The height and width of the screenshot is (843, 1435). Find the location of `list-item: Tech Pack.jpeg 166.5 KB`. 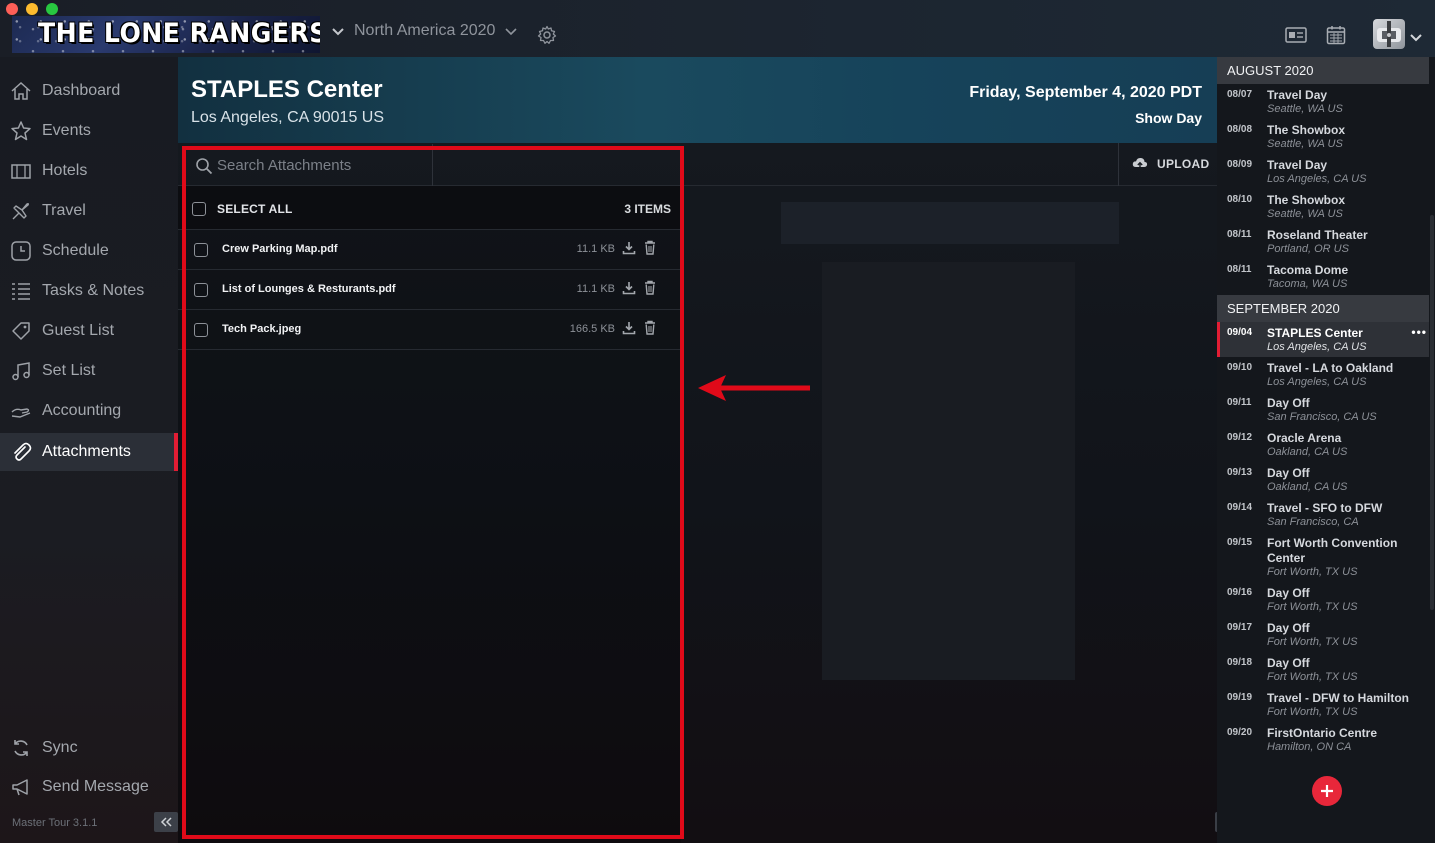

list-item: Tech Pack.jpeg 166.5 KB is located at coordinates (429, 330).